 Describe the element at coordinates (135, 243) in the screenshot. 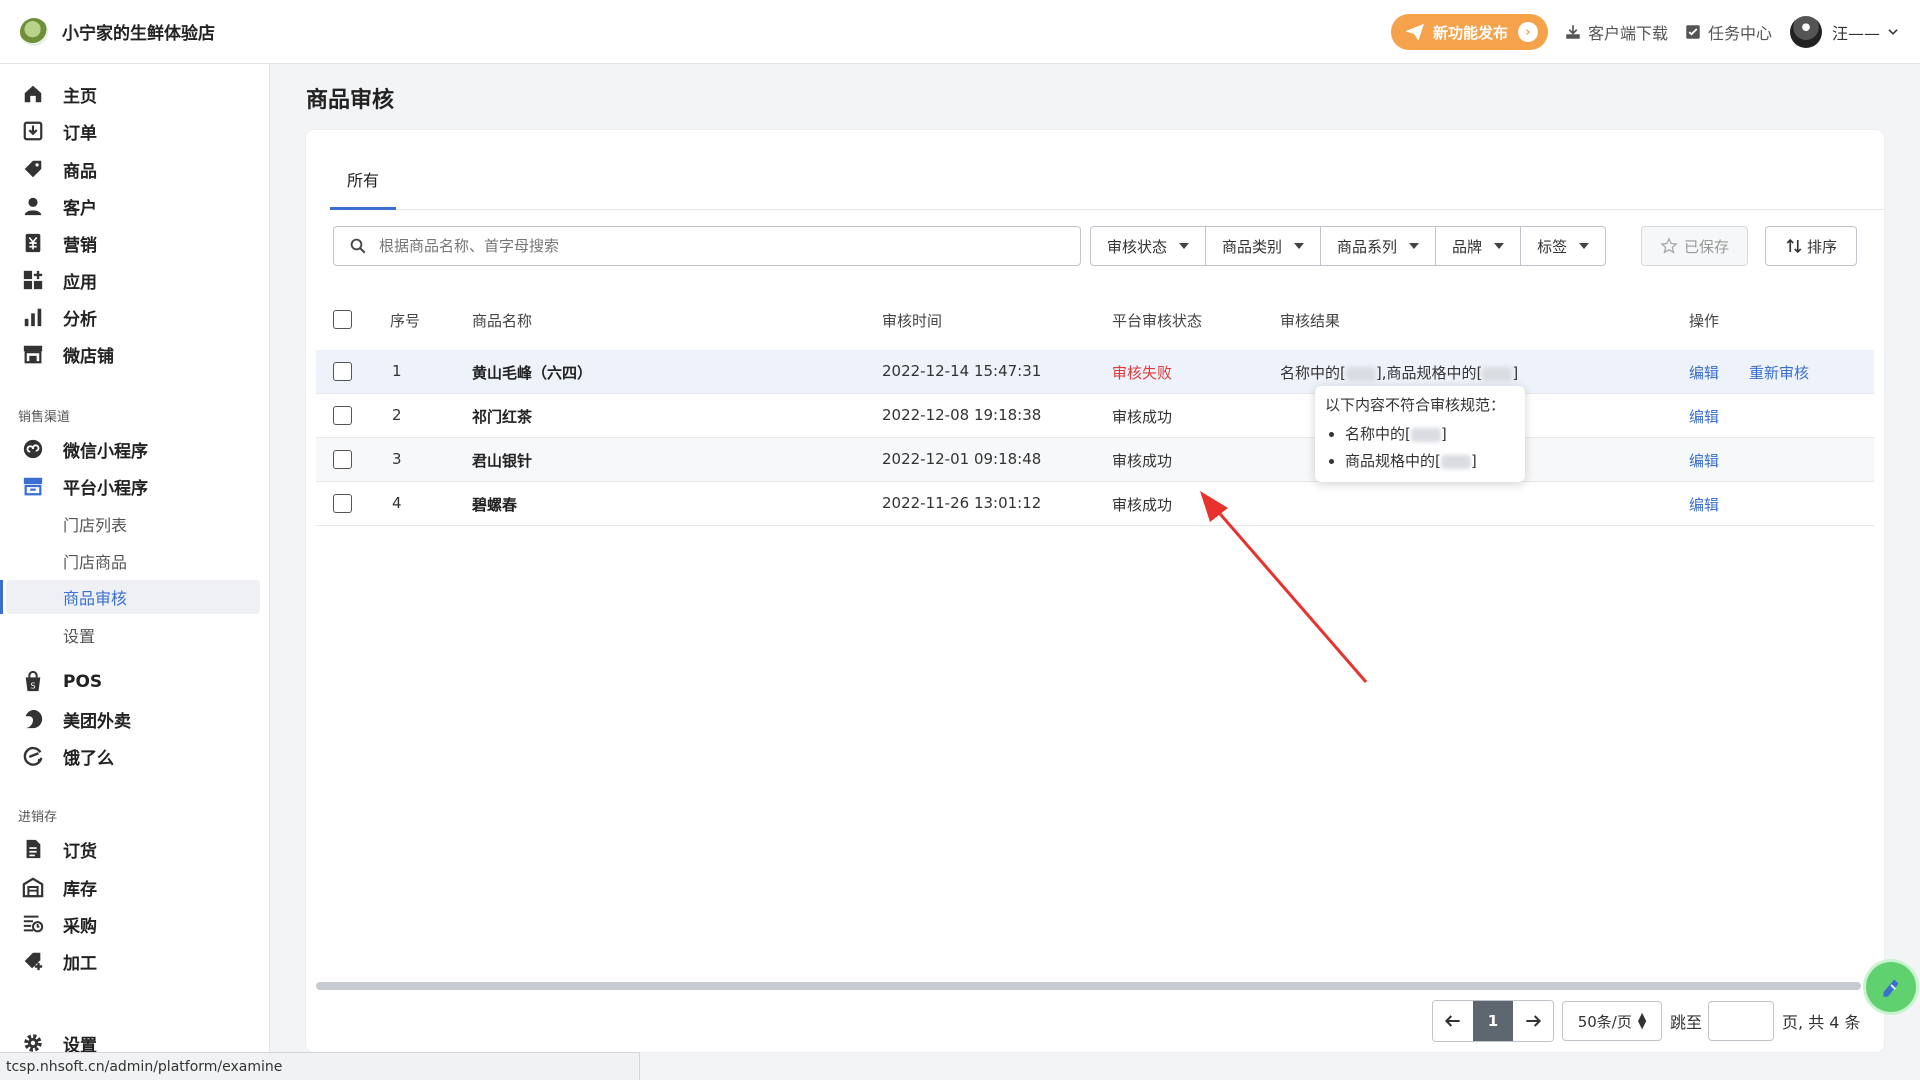

I see `sidebar-item-marketing: 营销` at that location.